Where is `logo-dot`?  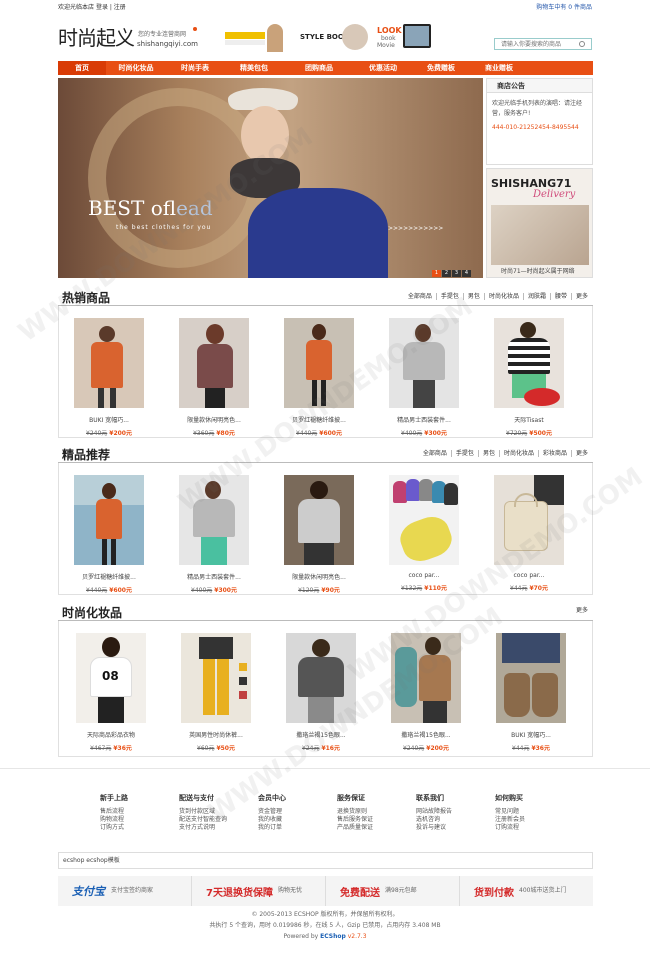 logo-dot is located at coordinates (195, 29).